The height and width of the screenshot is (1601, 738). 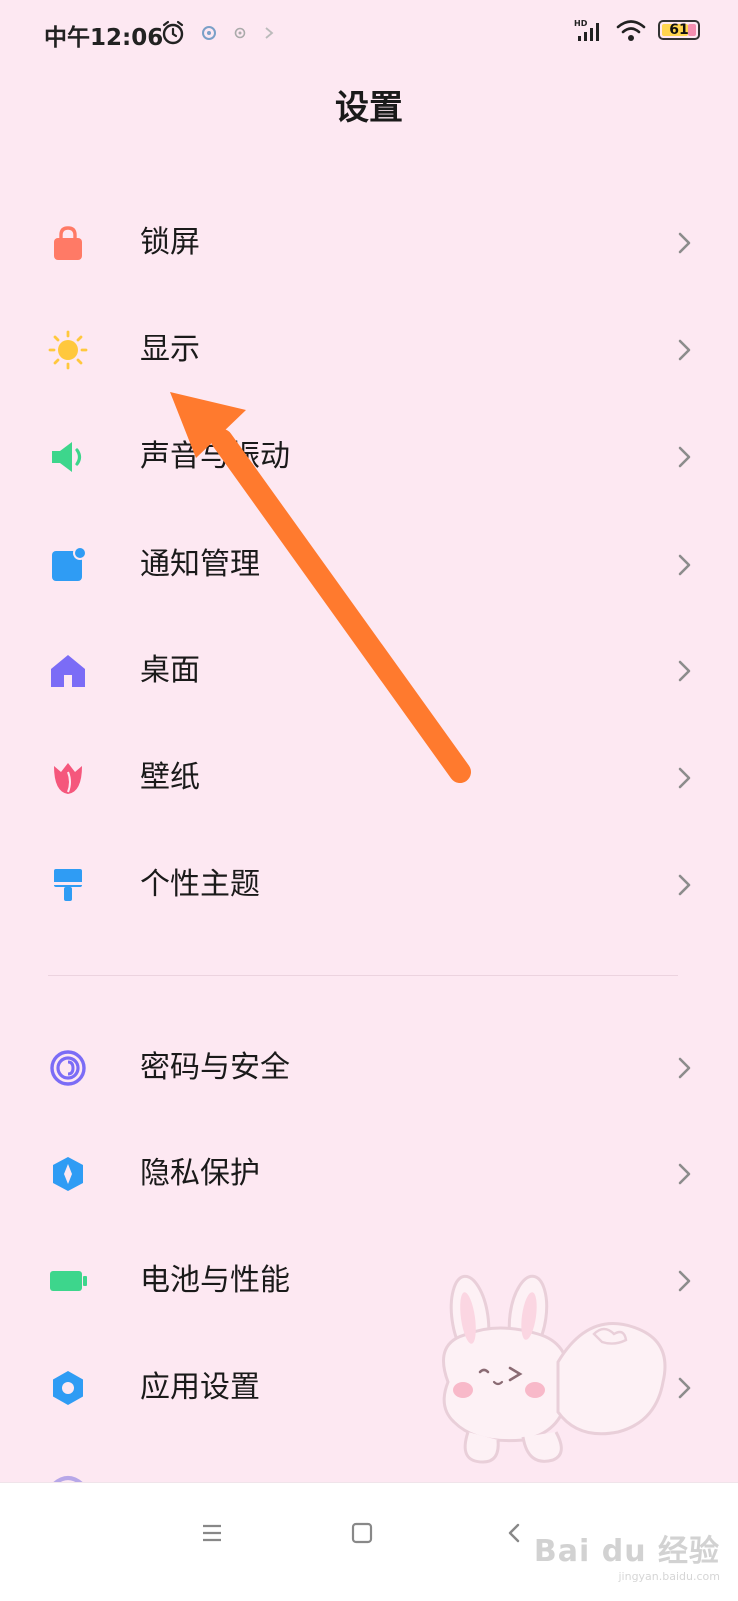 I want to click on settings-item-label: 锁屏, so click(x=170, y=242).